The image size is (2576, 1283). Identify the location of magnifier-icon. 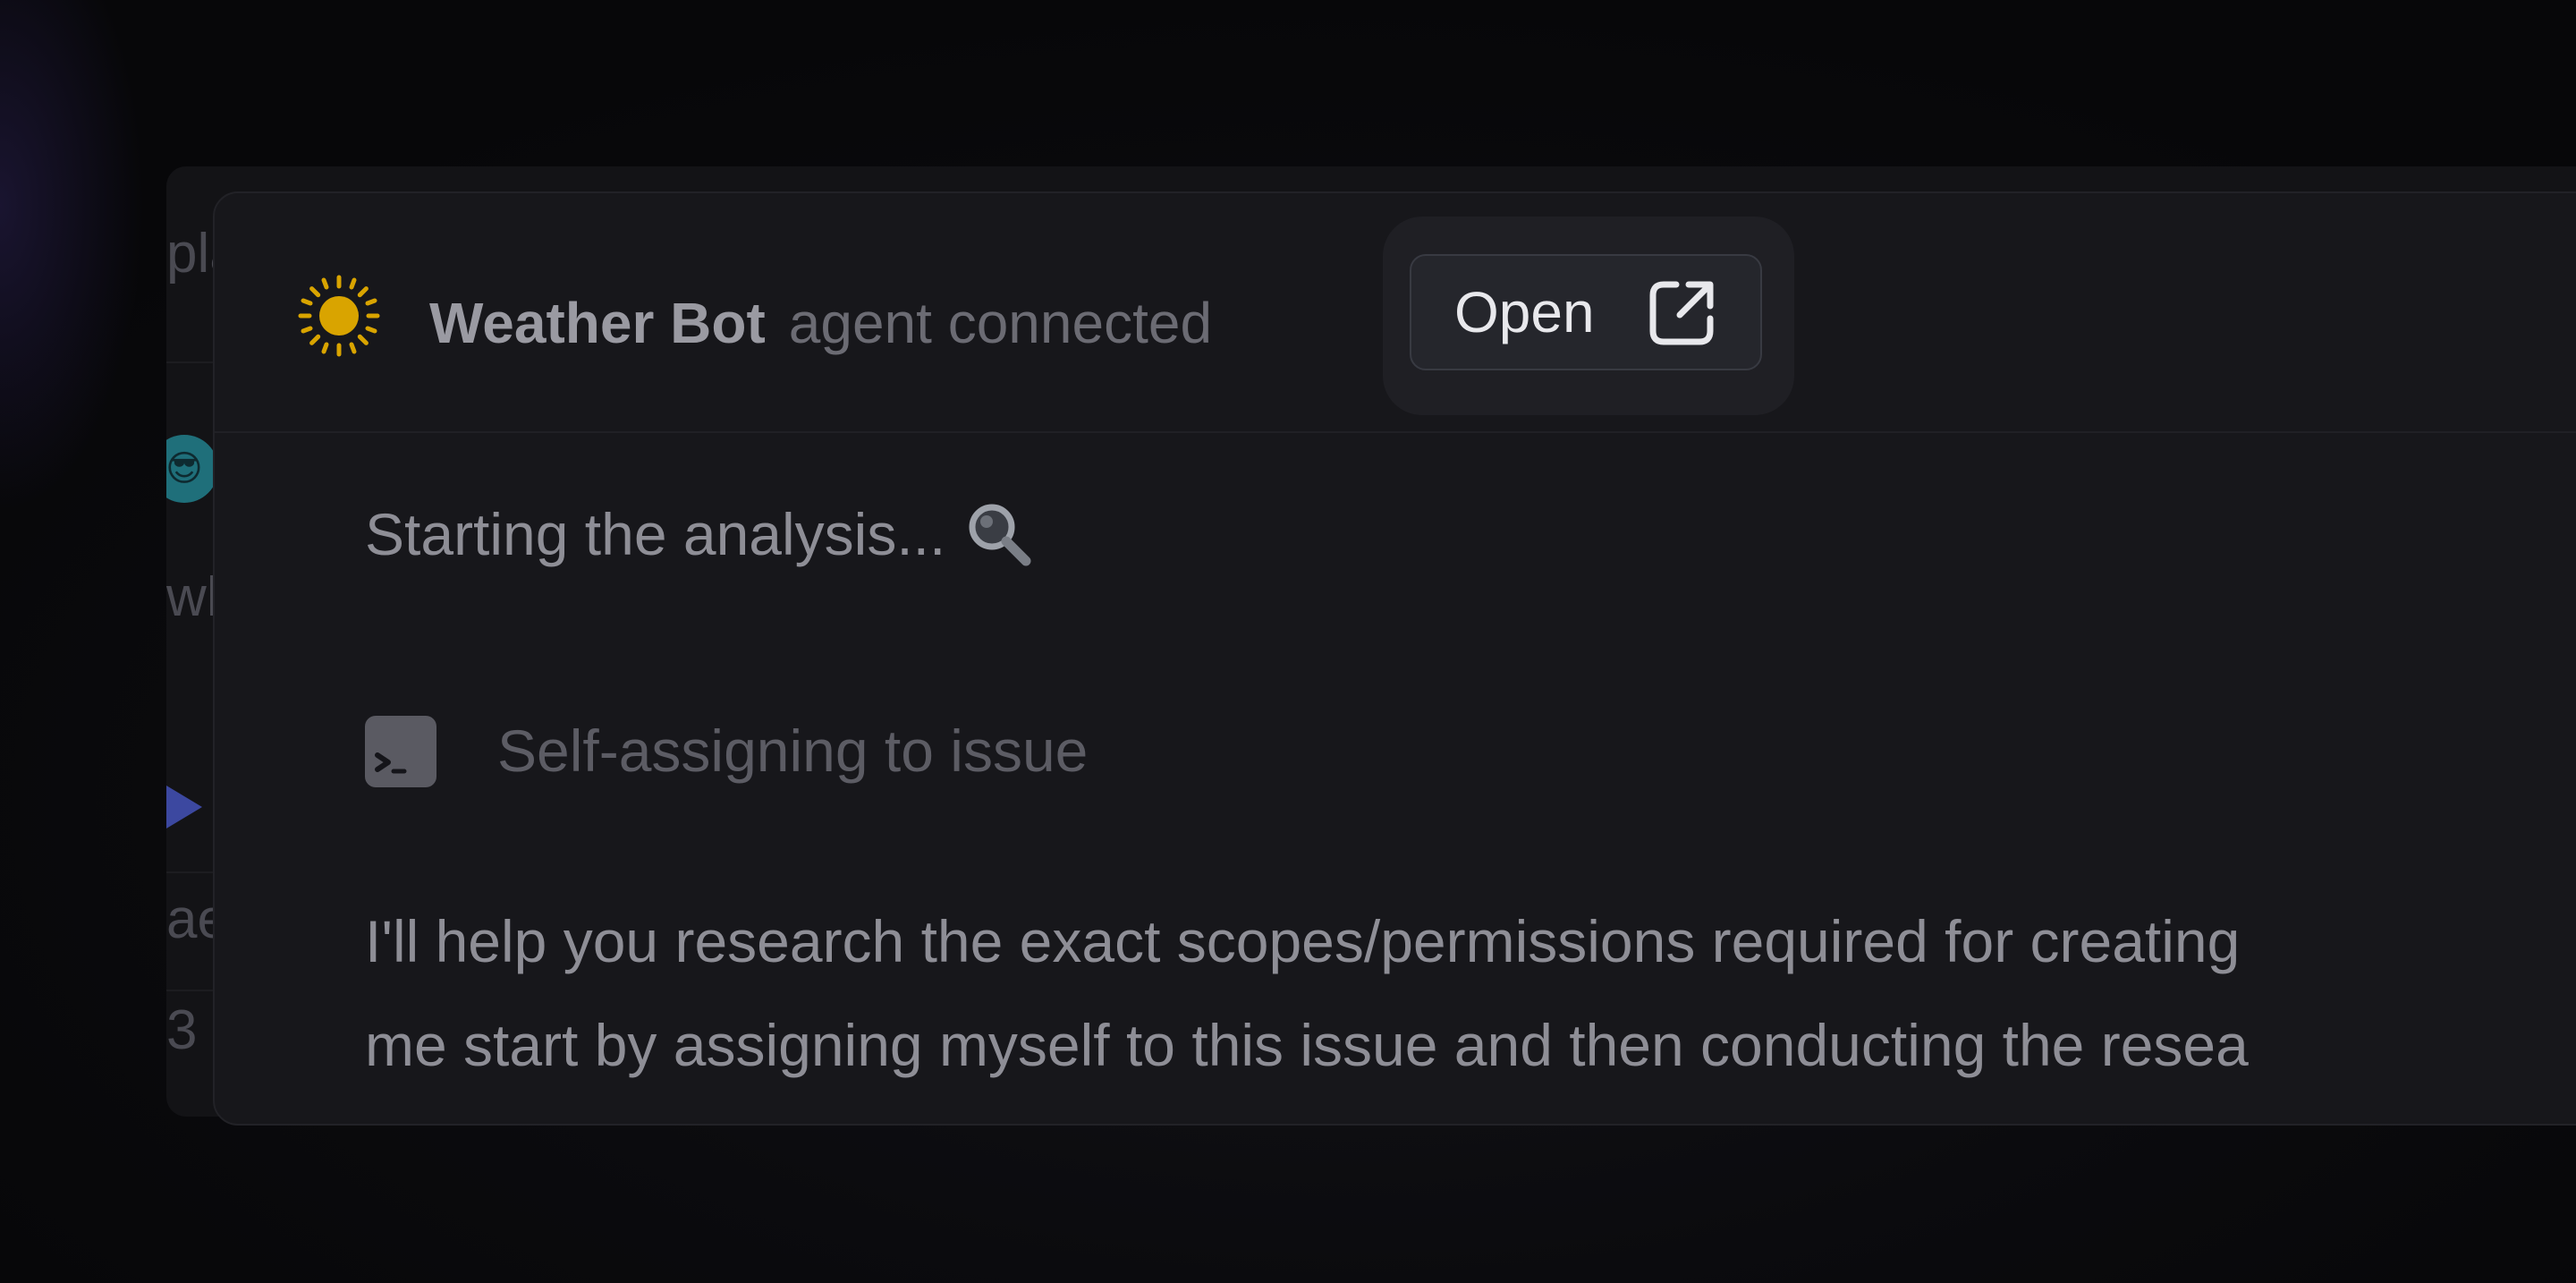
(1000, 535).